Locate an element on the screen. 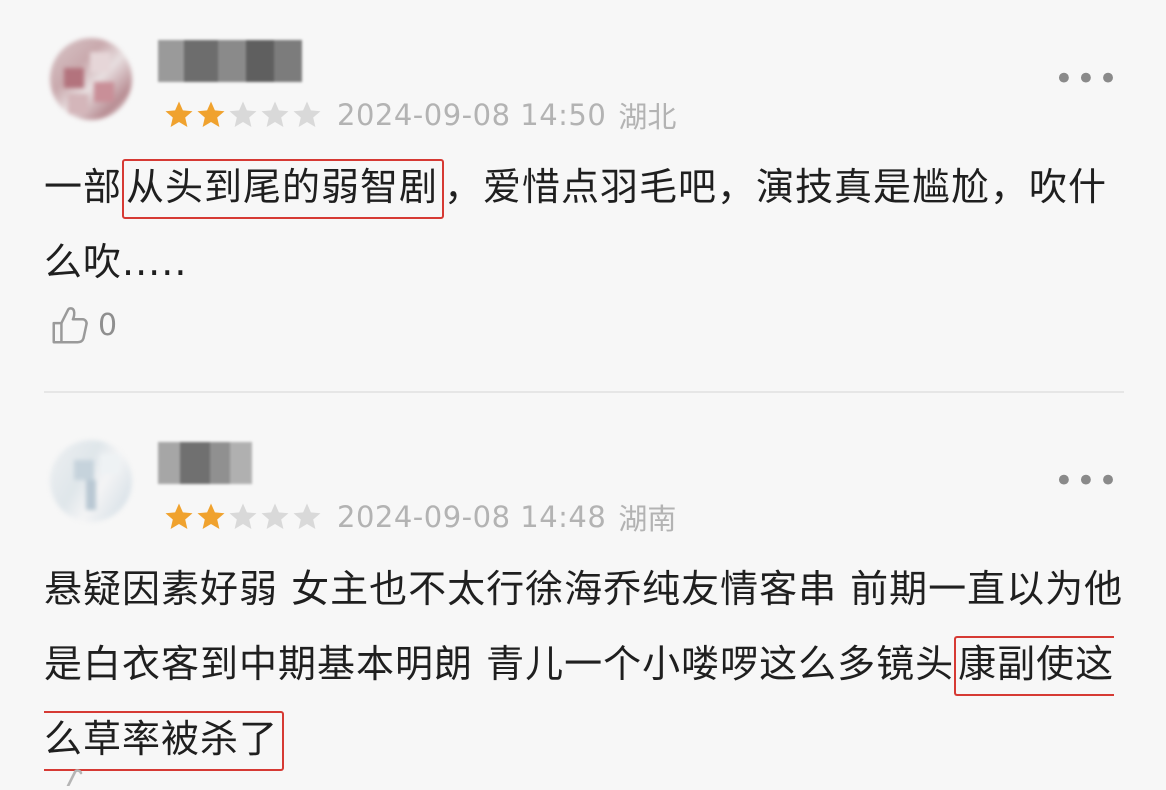  comment-meta: 2024-09-08 14:48 湖南 is located at coordinates (419, 518).